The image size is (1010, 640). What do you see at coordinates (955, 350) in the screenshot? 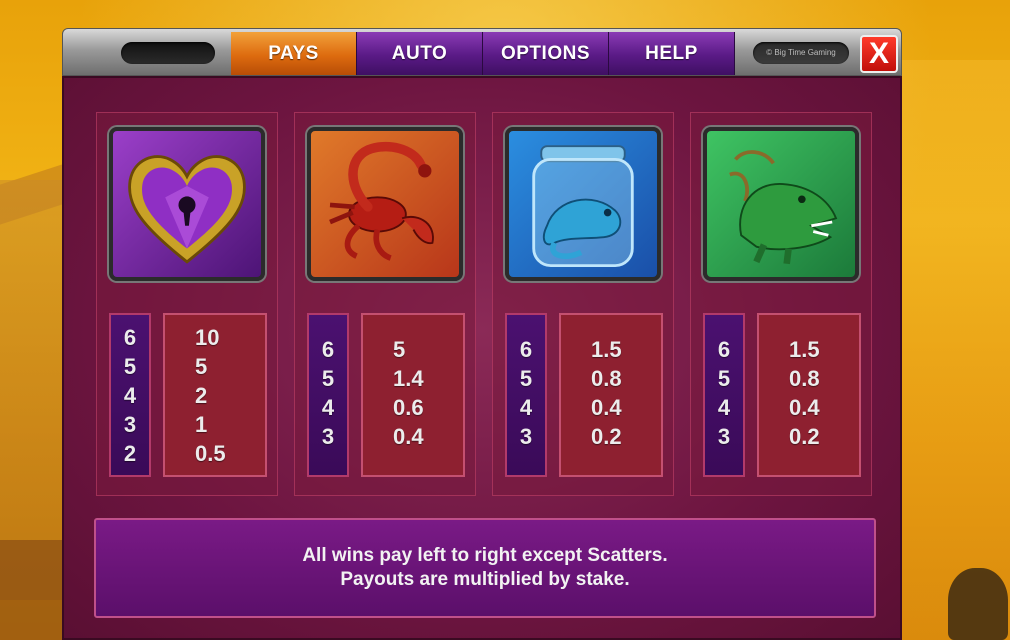
I see `background-haze` at bounding box center [955, 350].